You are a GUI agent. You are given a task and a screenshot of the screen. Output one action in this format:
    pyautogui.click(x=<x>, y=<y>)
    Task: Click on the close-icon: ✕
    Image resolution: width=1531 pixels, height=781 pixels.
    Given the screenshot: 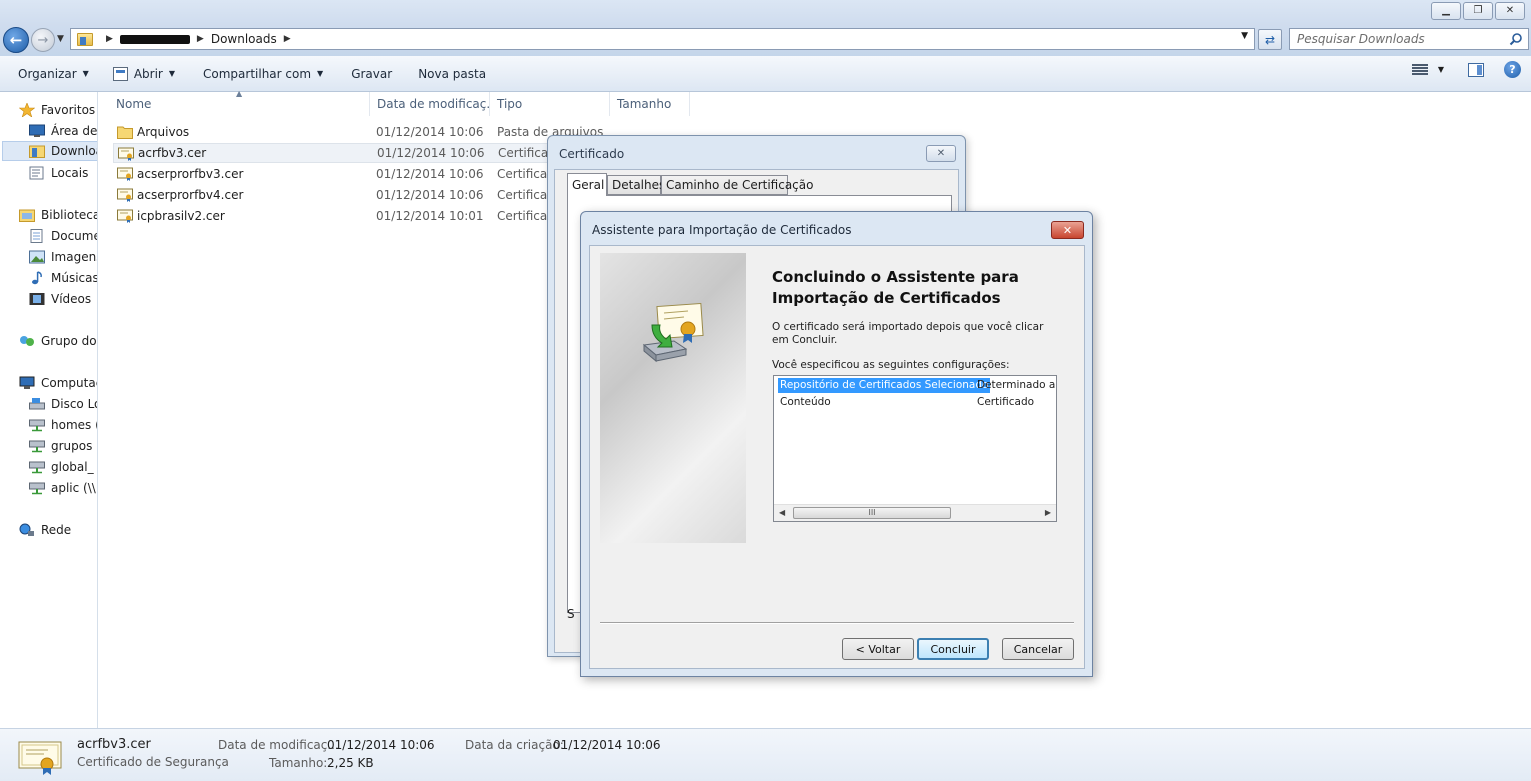 What is the action you would take?
    pyautogui.click(x=941, y=153)
    